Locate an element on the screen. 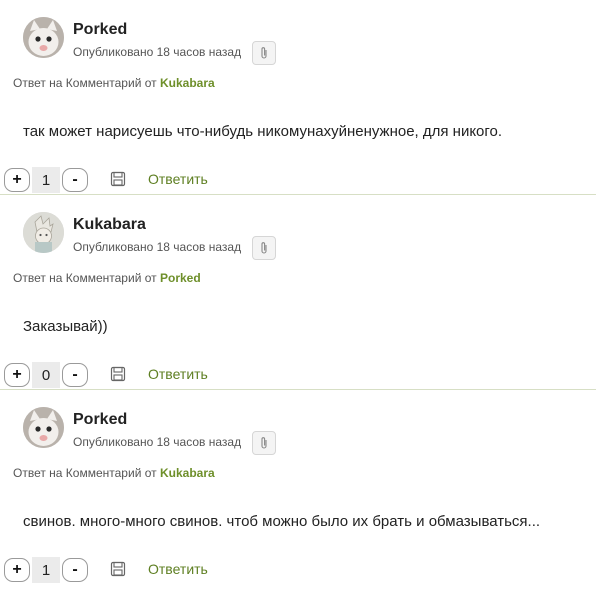 The width and height of the screenshot is (596, 589). vote-score: 0 is located at coordinates (46, 375).